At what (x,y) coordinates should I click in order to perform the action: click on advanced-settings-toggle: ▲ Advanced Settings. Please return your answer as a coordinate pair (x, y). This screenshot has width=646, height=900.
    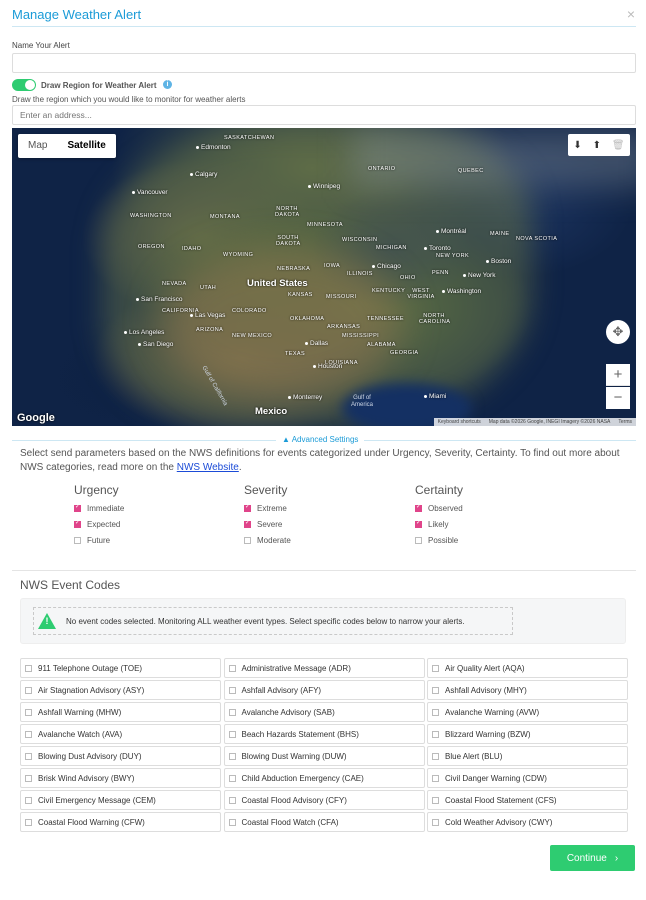
    Looking at the image, I should click on (320, 439).